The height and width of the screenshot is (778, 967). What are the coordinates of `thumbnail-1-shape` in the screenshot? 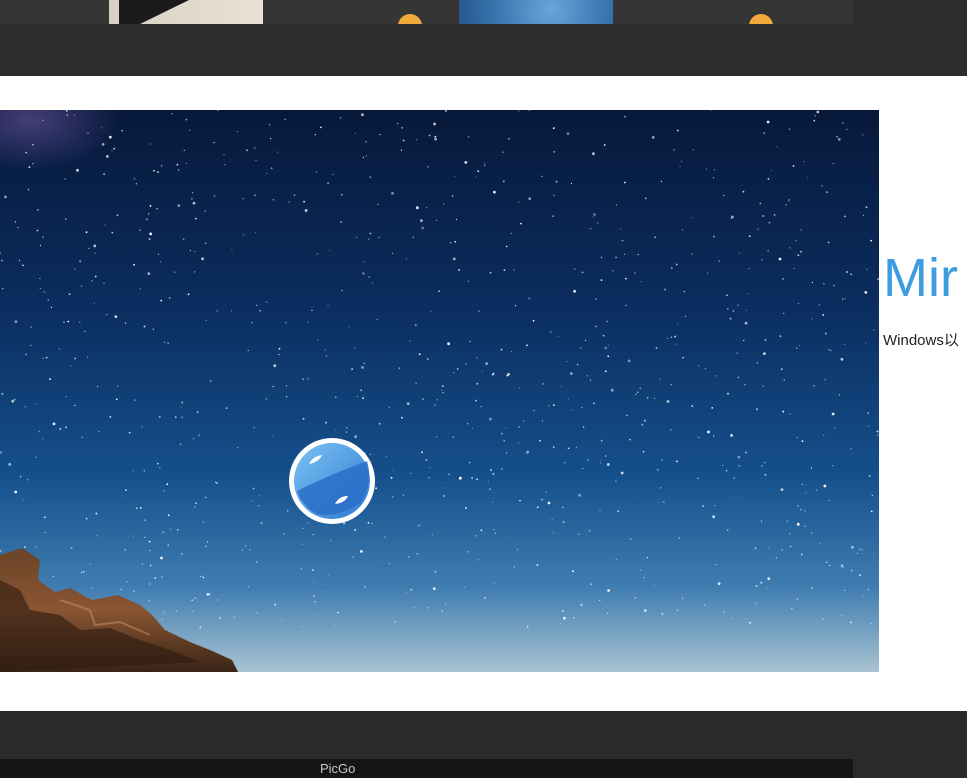 It's located at (154, 12).